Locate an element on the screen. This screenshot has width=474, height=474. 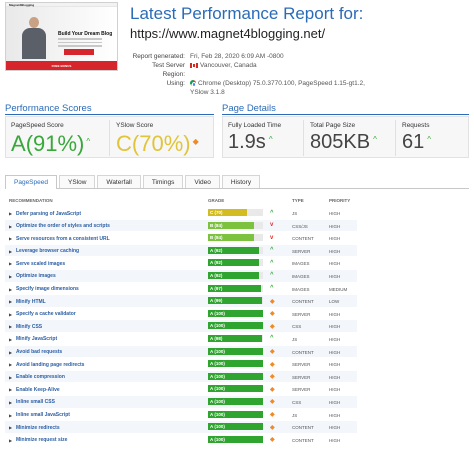
grade-bar: A (99) is located at coordinates (235, 301).